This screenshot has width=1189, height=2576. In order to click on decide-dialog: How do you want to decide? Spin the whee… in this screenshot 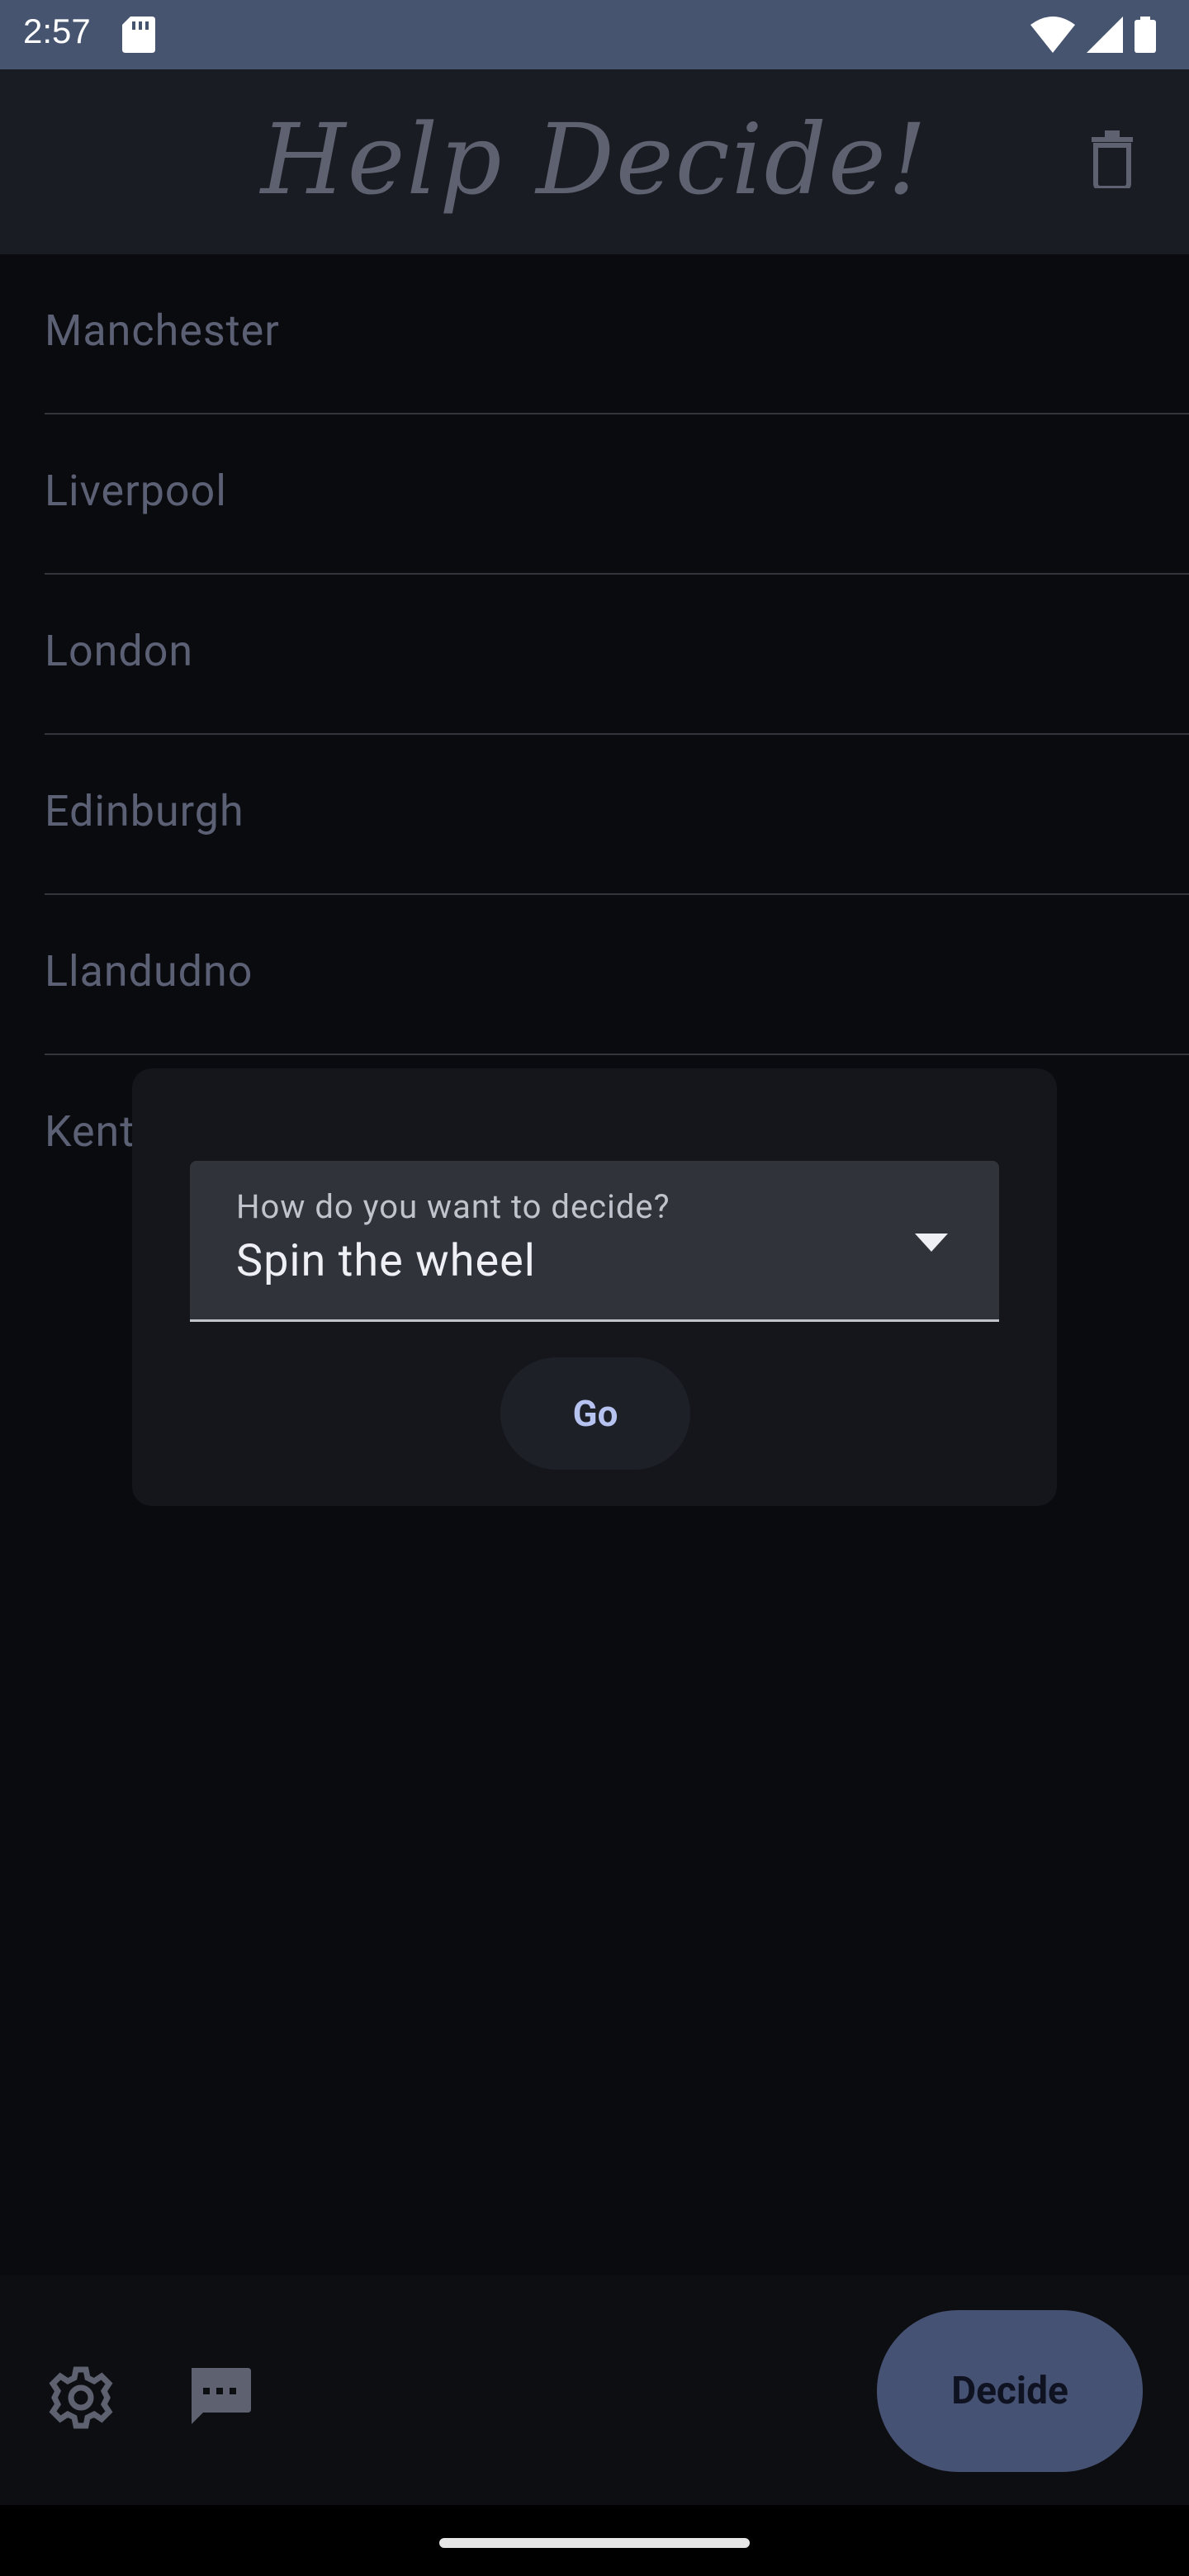, I will do `click(594, 1287)`.